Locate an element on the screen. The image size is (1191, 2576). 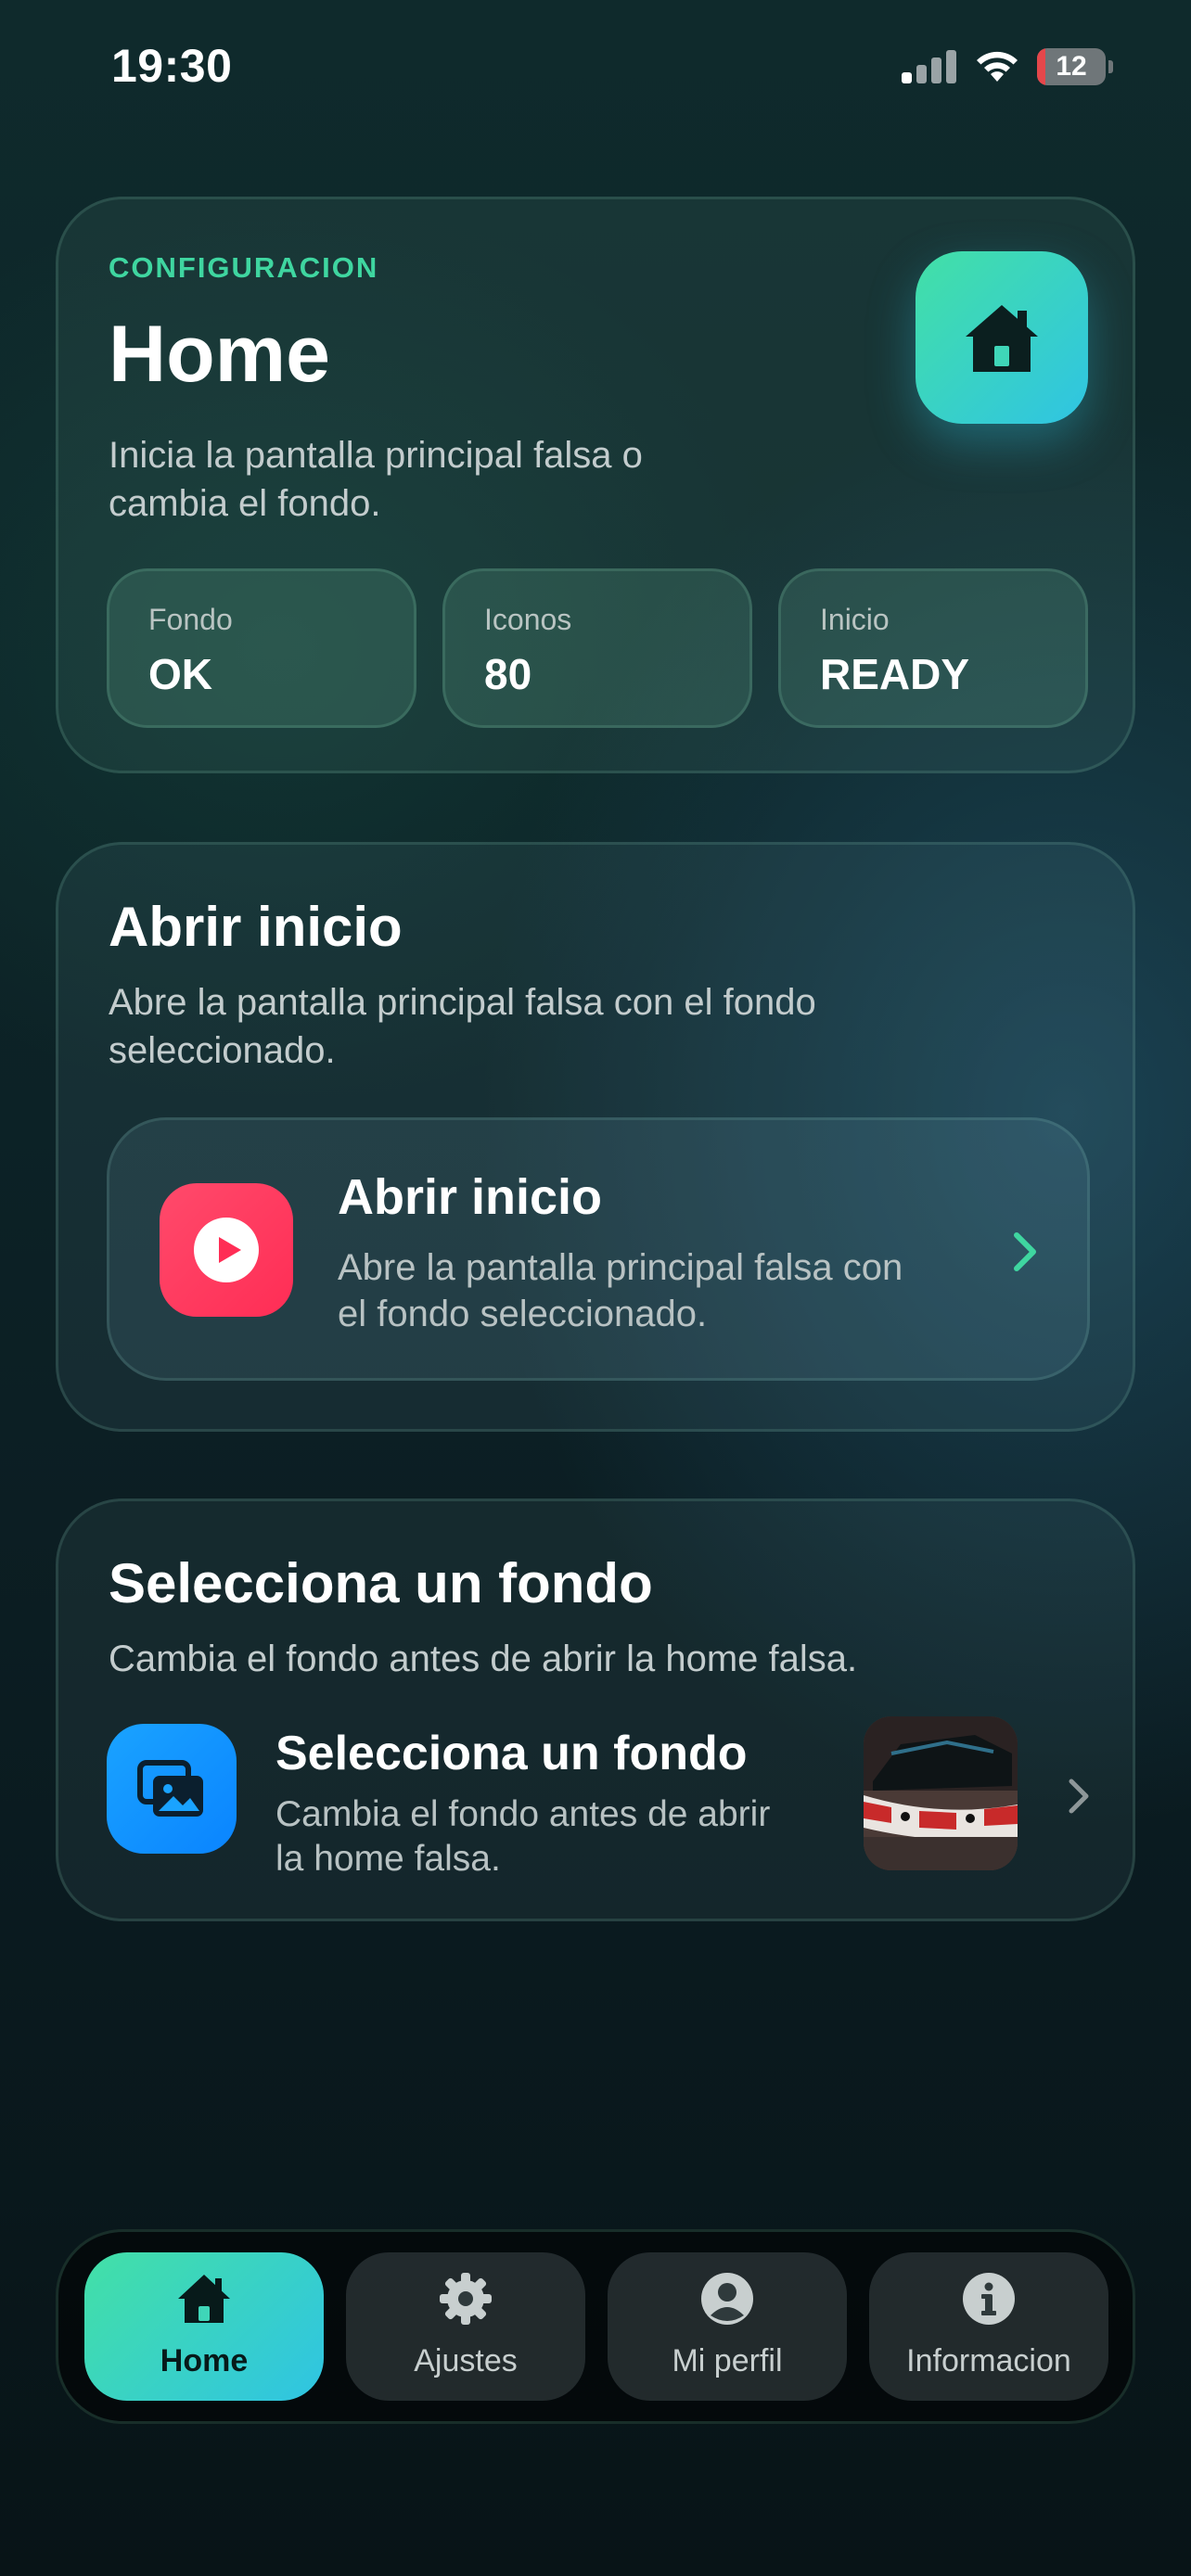
section-title: Abrir inicio is located at coordinates (256, 927).